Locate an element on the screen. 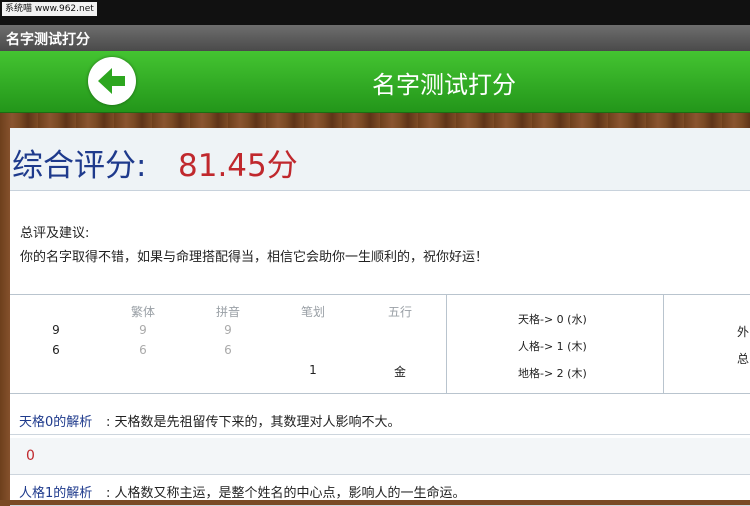  header-pinyin: 拼音 is located at coordinates (227, 312).